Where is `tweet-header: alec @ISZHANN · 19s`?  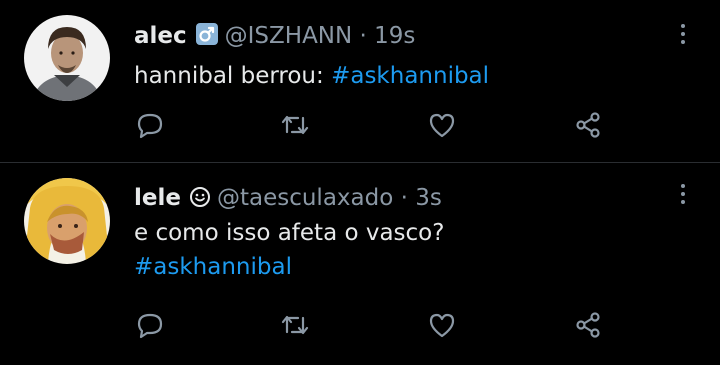 tweet-header: alec @ISZHANN · 19s is located at coordinates (274, 37).